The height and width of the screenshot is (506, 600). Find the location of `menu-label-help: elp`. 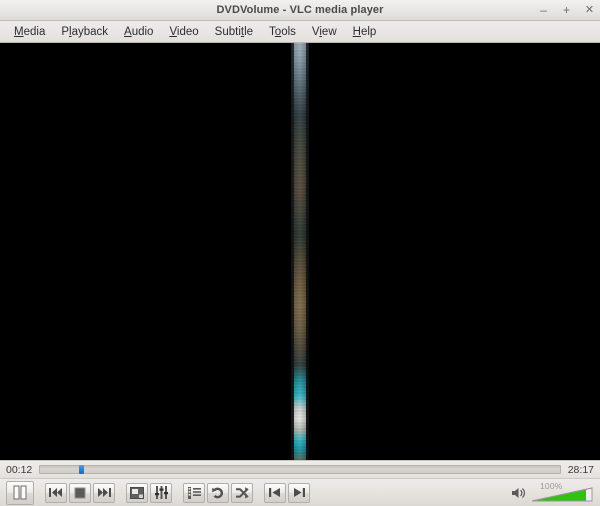

menu-label-help: elp is located at coordinates (368, 31).